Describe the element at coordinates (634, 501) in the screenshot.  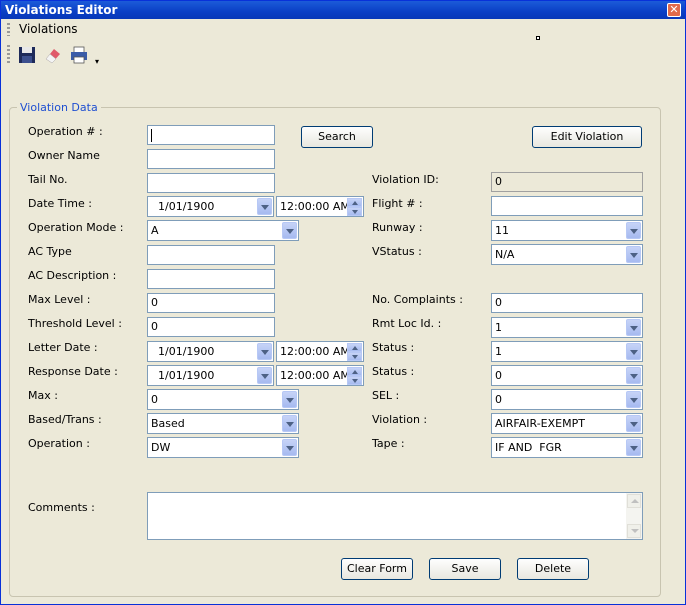
I see `scroll-up-icon` at that location.